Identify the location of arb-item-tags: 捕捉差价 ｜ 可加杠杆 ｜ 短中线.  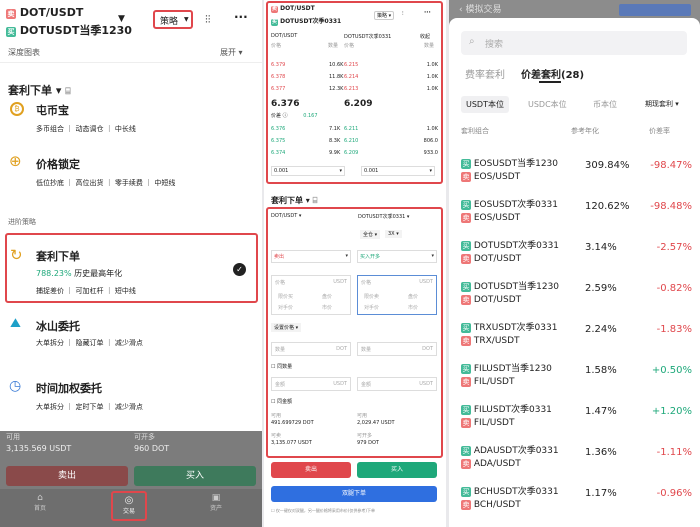
(86, 291).